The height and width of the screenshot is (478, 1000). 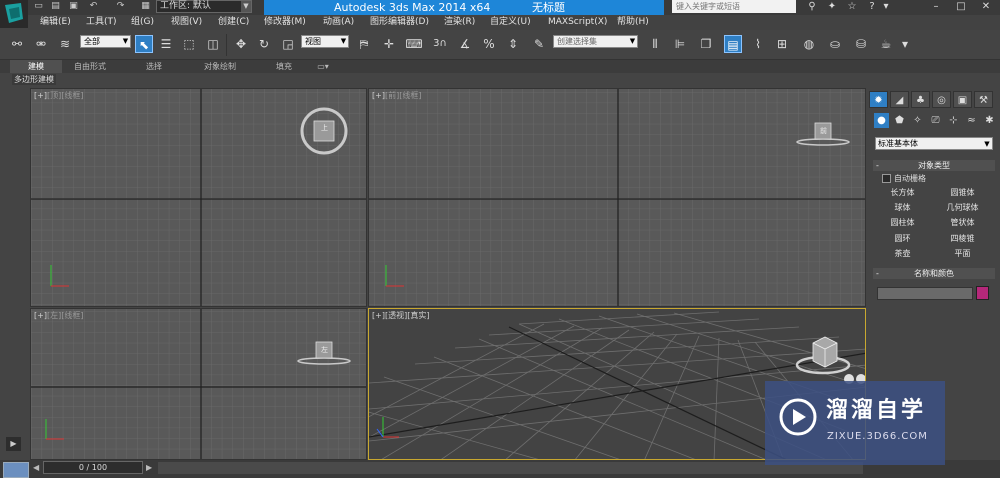 I want to click on modify-tab-icon: ◢, so click(x=899, y=99).